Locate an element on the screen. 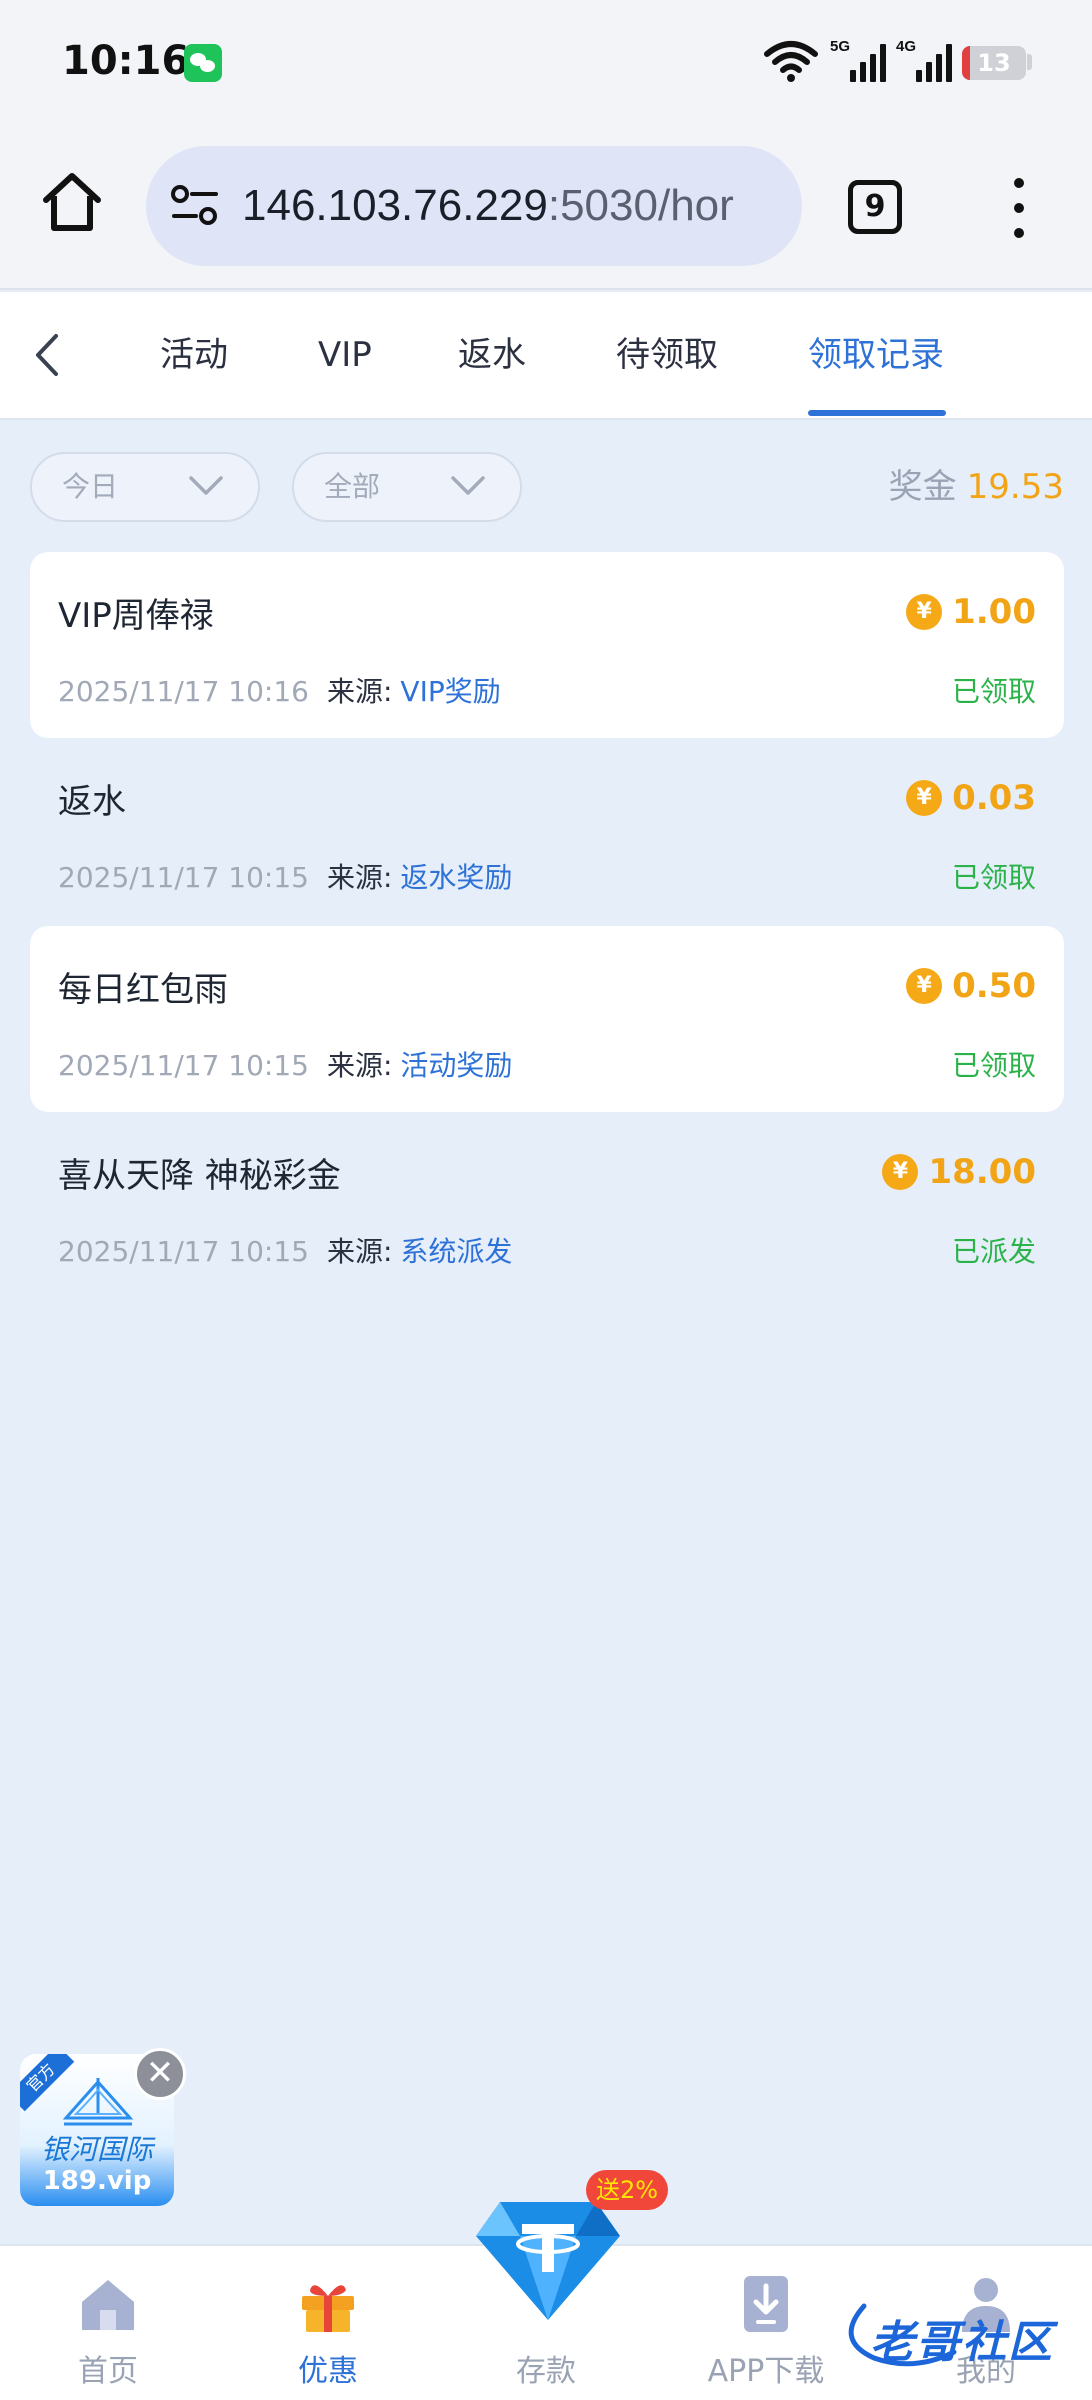 This screenshot has width=1092, height=2400. wifi-icon is located at coordinates (791, 61).